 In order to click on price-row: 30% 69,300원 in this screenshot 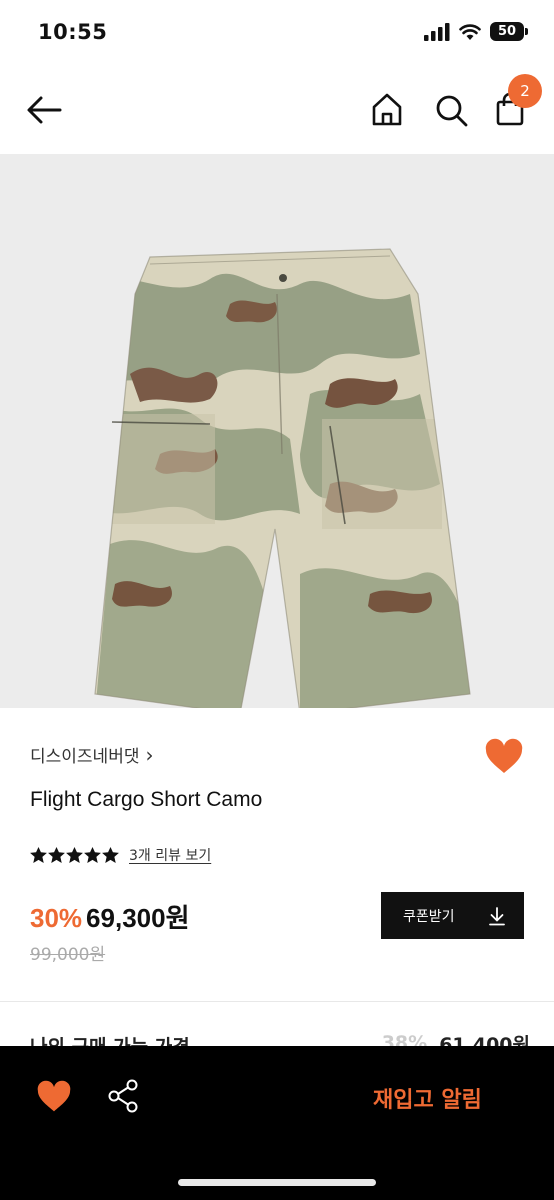, I will do `click(110, 916)`.